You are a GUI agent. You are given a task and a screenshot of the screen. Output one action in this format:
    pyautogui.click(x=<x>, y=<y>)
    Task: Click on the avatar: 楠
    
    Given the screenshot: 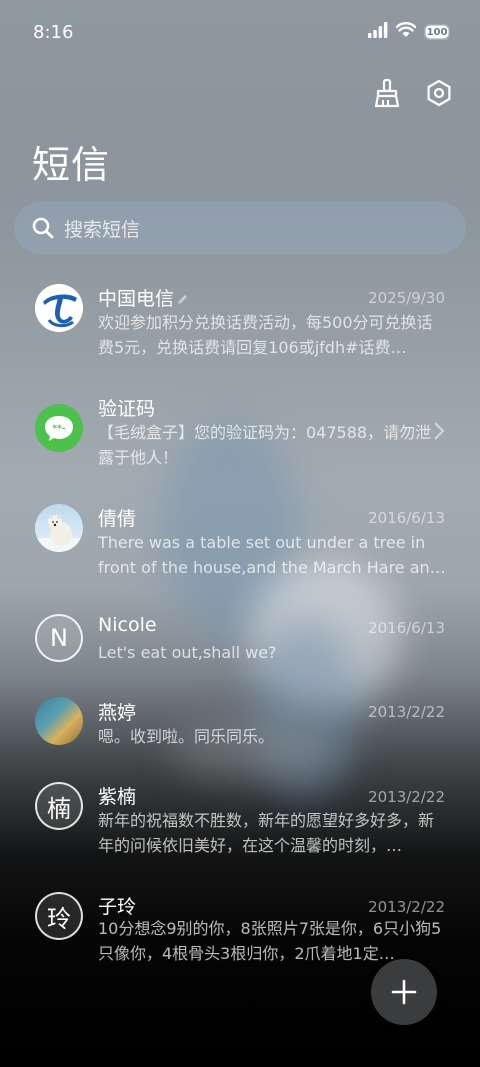 What is the action you would take?
    pyautogui.click(x=59, y=806)
    